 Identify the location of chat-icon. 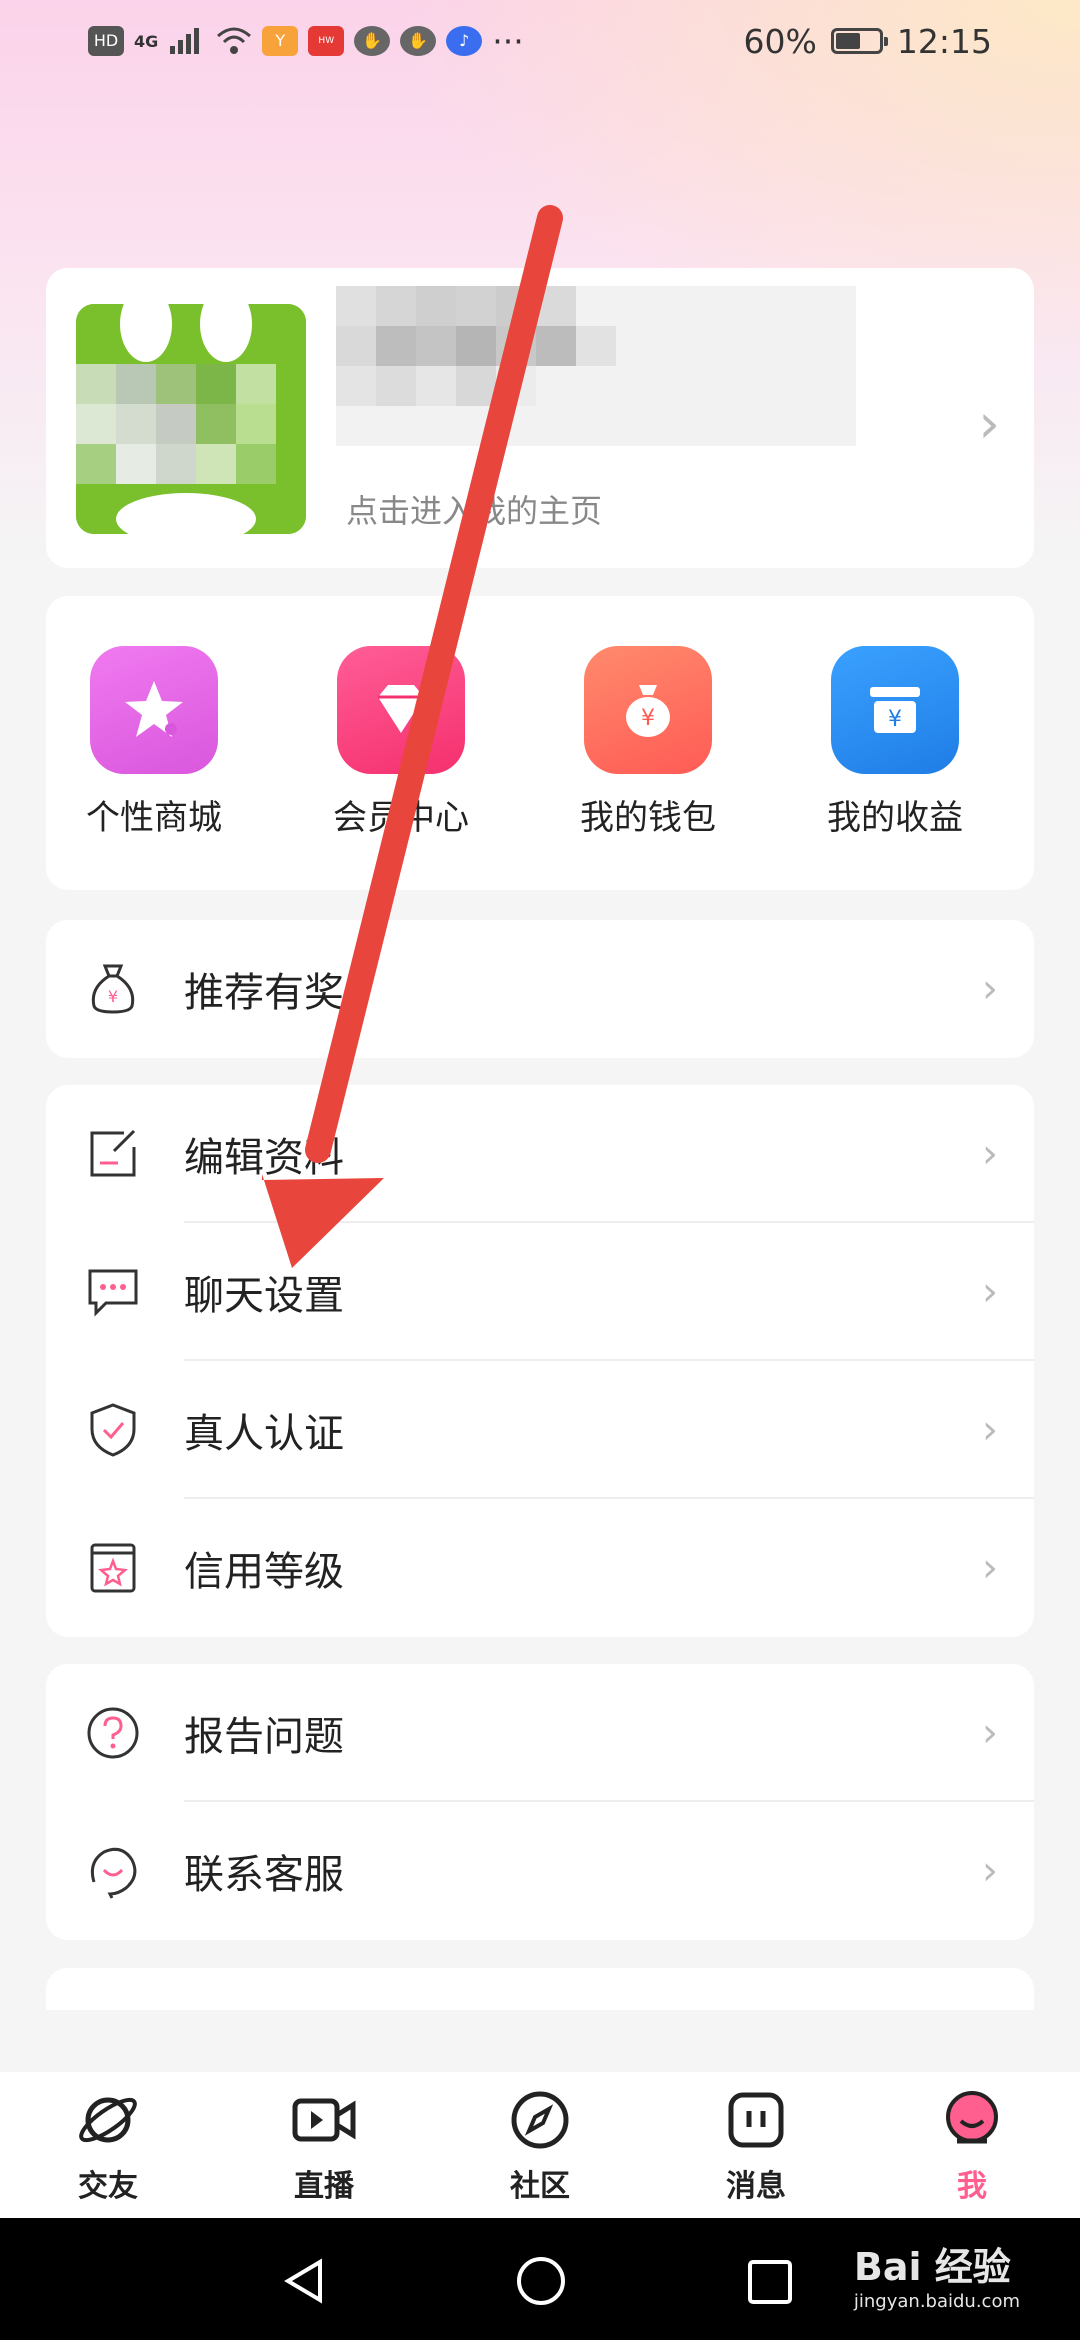
(113, 1293).